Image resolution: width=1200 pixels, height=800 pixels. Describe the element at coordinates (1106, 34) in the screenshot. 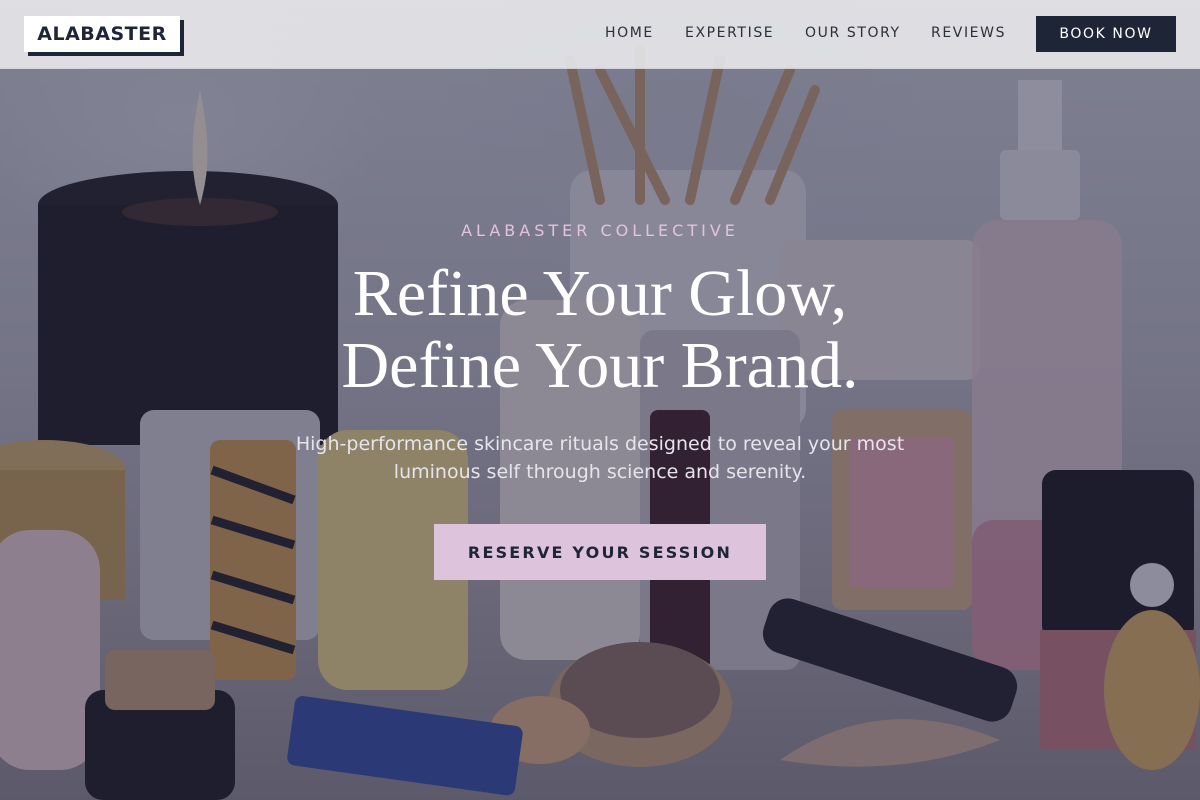

I see `book-now-button: BOOK NOW` at that location.